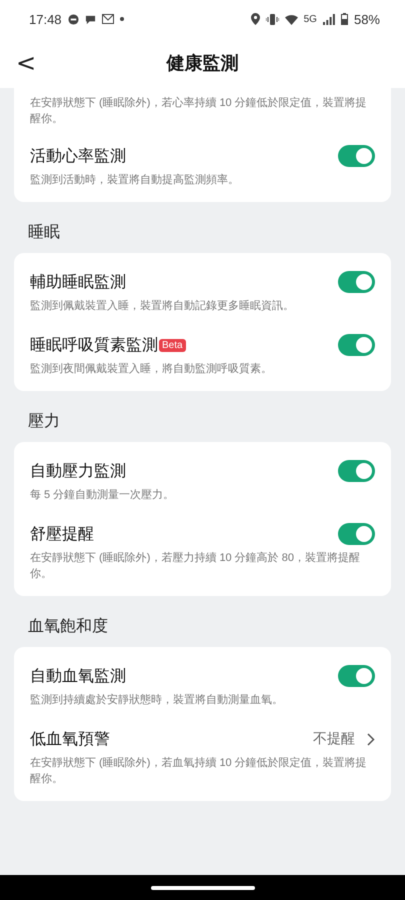  I want to click on back-button: <, so click(26, 63).